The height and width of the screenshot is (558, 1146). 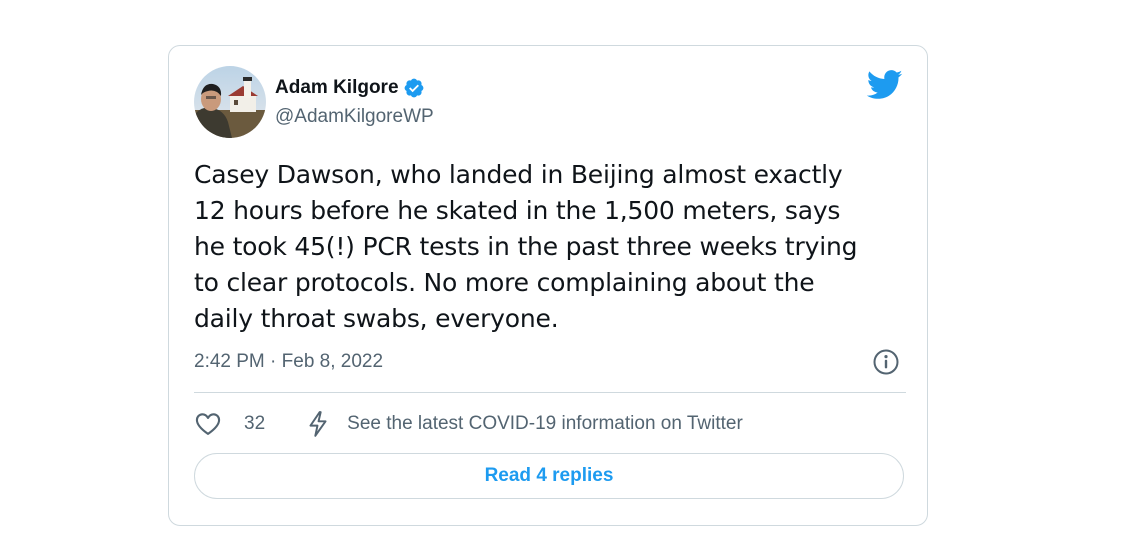 I want to click on avatar-photo, so click(x=230, y=102).